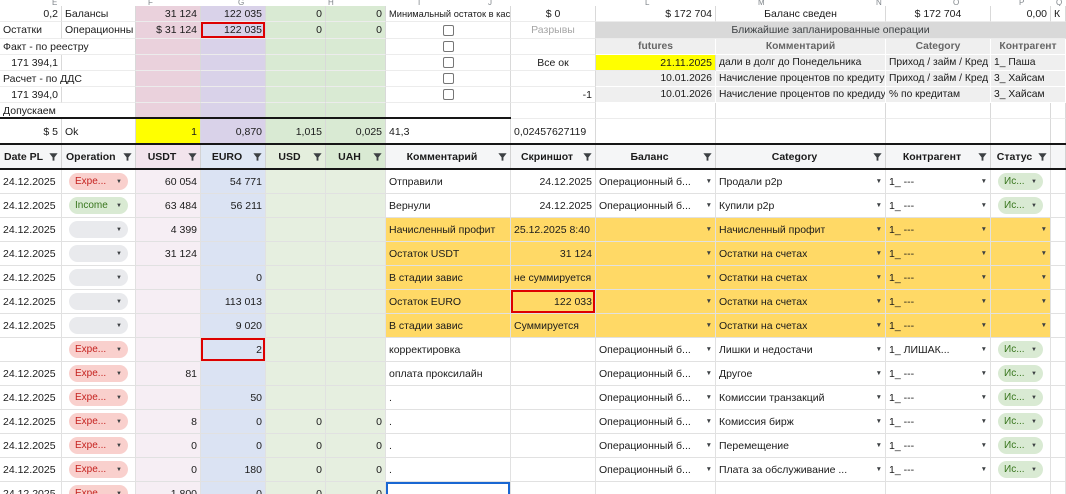  What do you see at coordinates (356, 156) in the screenshot?
I see `column-header-uah: UAH` at bounding box center [356, 156].